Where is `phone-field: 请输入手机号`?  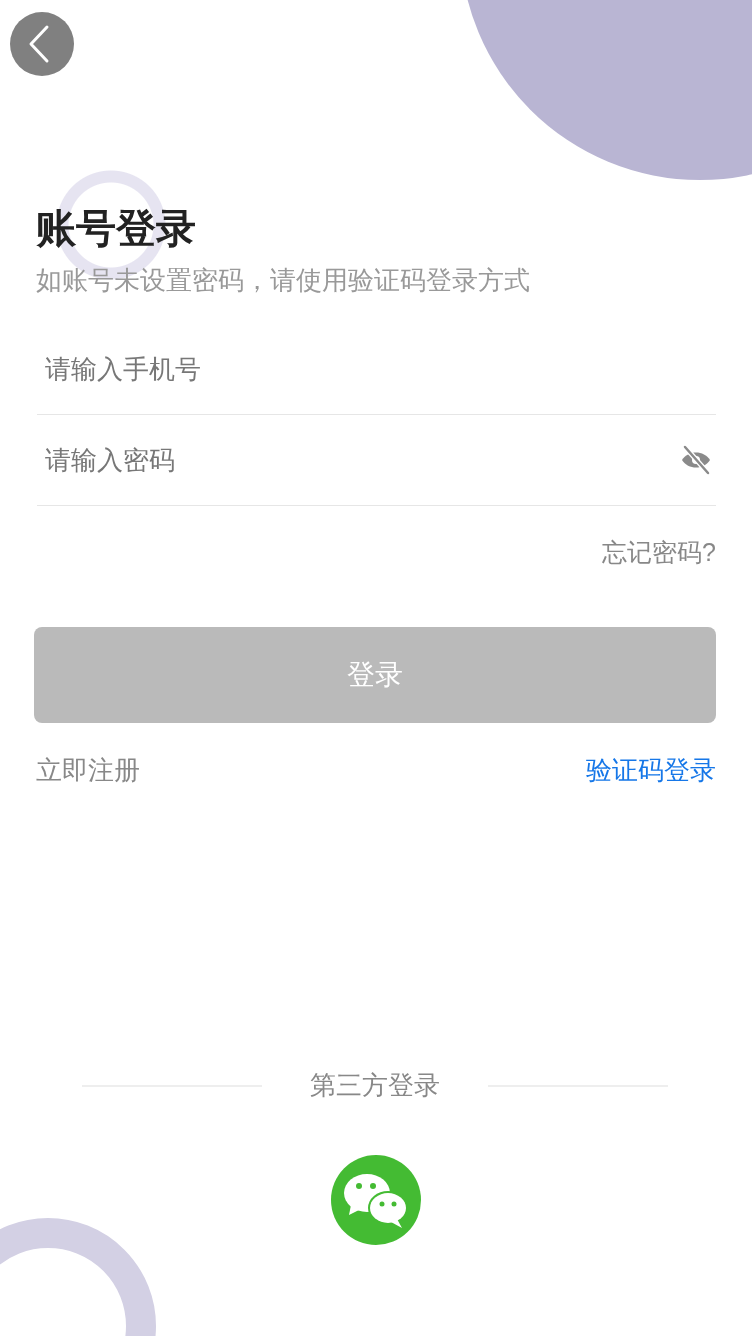 phone-field: 请输入手机号 is located at coordinates (376, 369).